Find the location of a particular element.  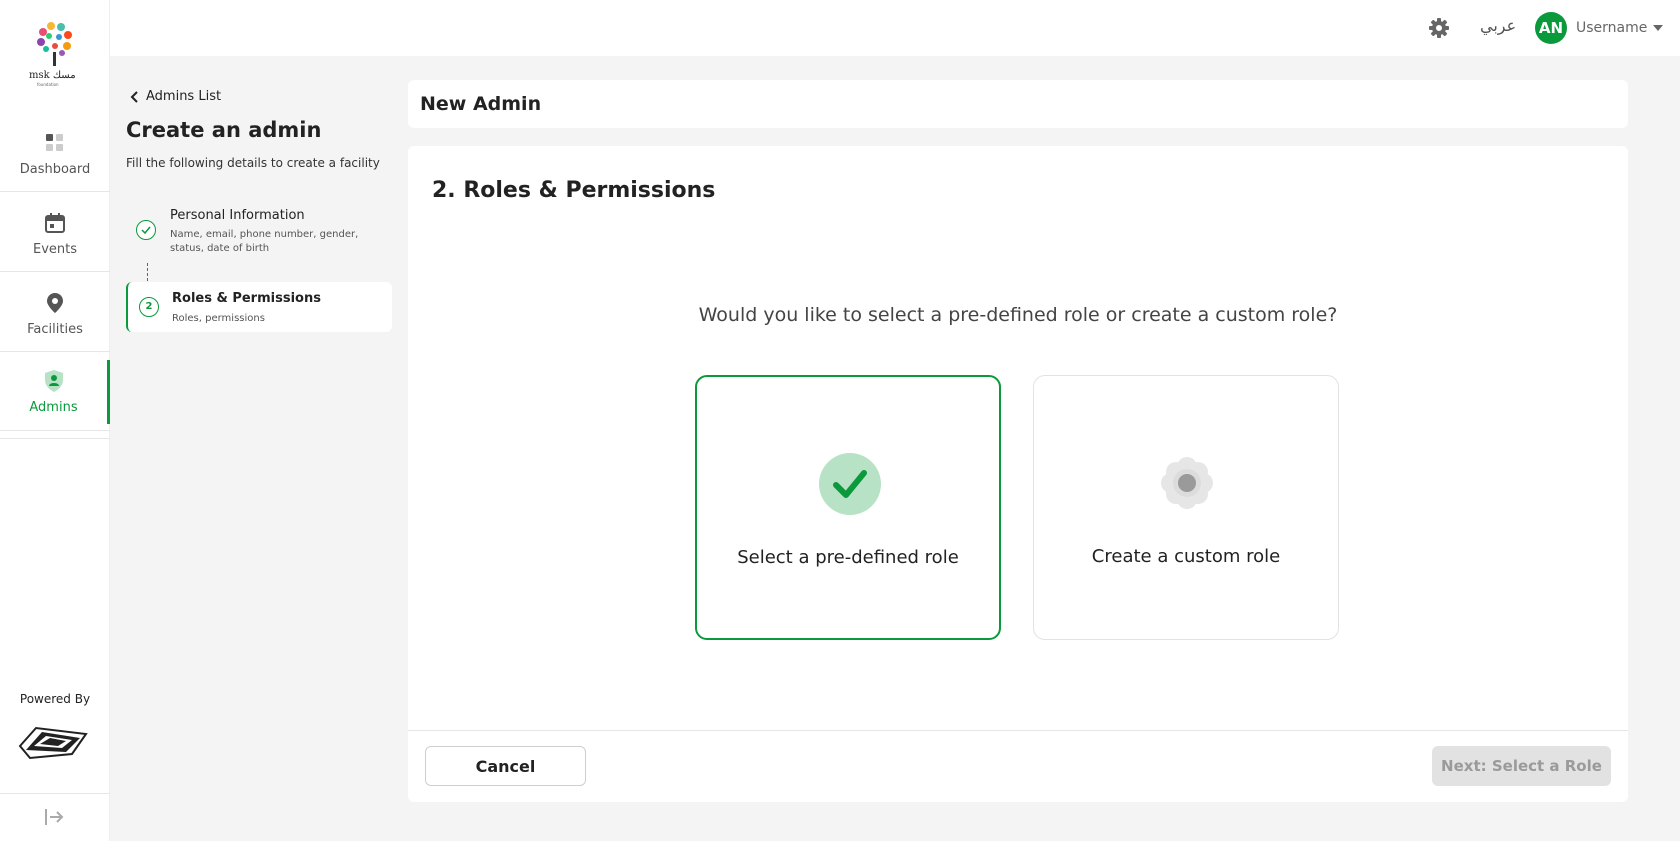

predefined-role-option: Select a pre-defined role is located at coordinates (848, 507).